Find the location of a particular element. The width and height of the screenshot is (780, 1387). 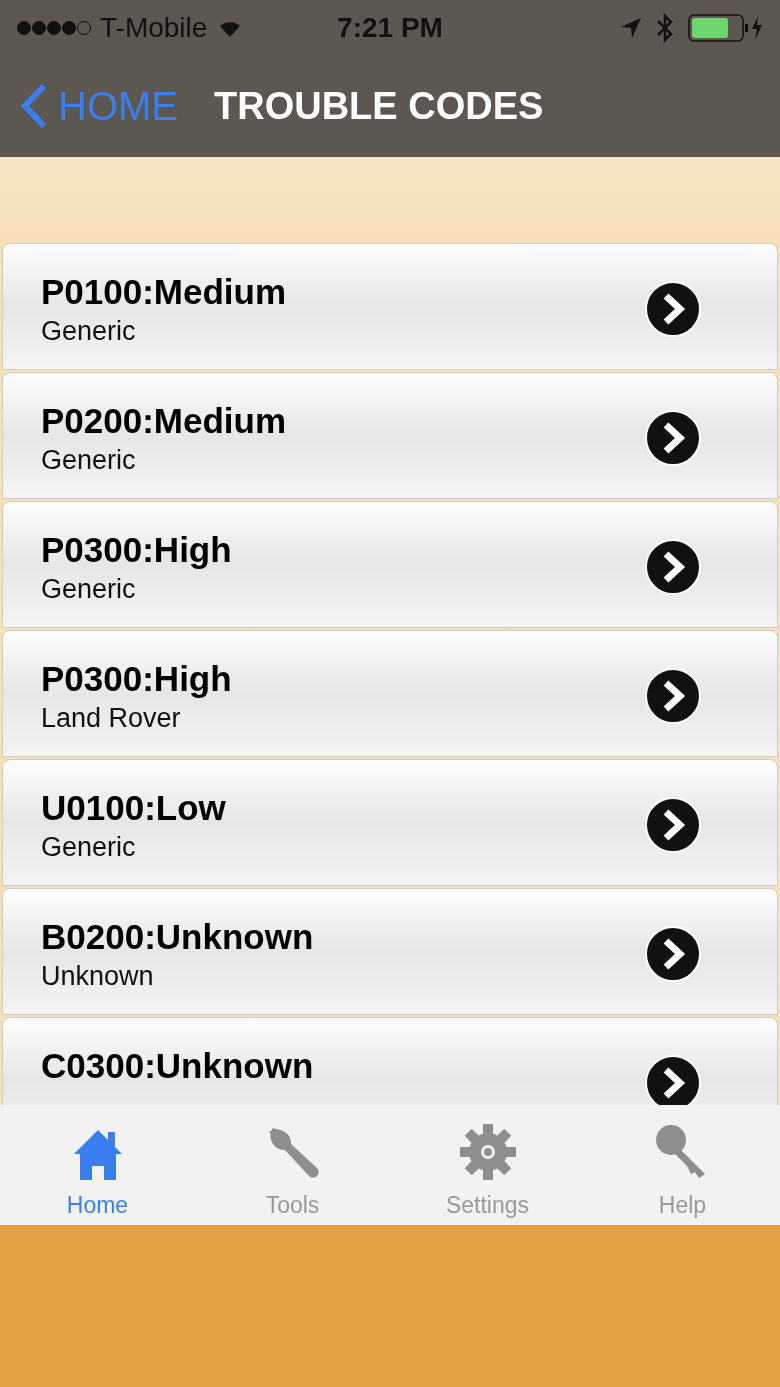

trouble-code-row: P0300:High Generic is located at coordinates (390, 564).